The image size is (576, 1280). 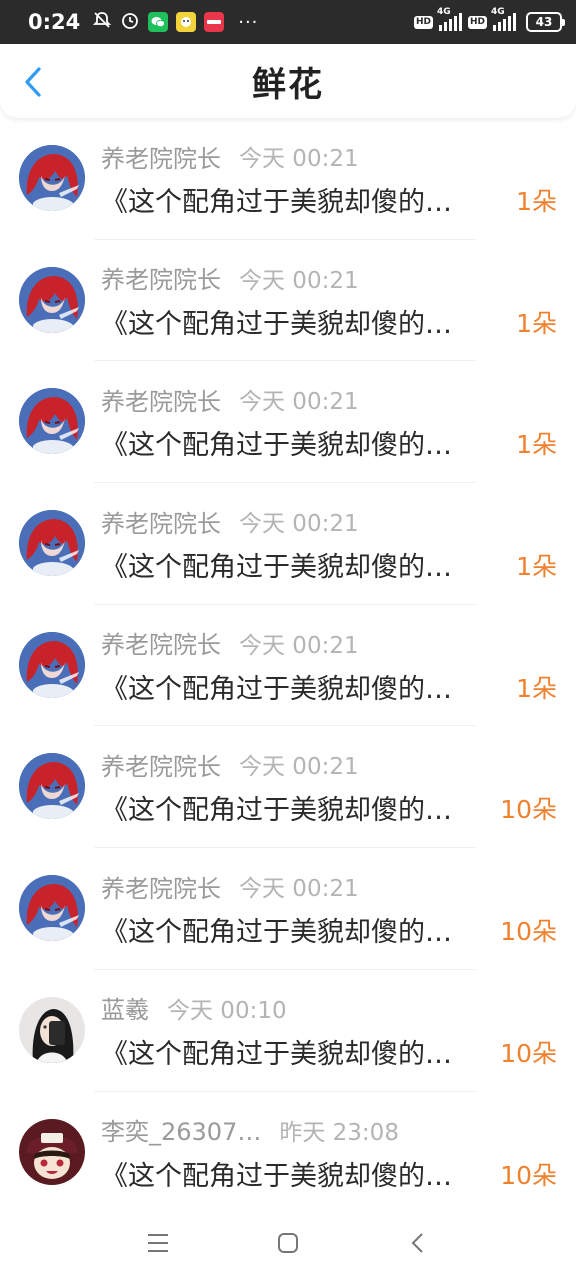 I want to click on menu-button, so click(x=158, y=1243).